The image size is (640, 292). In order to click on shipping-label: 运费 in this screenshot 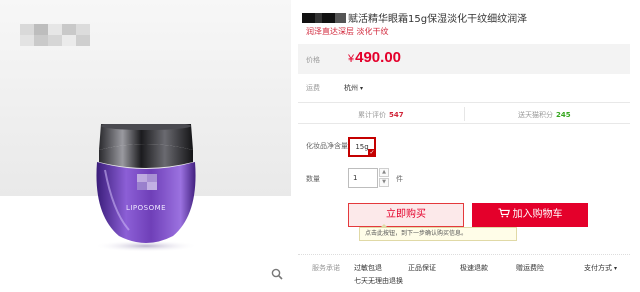, I will do `click(313, 88)`.